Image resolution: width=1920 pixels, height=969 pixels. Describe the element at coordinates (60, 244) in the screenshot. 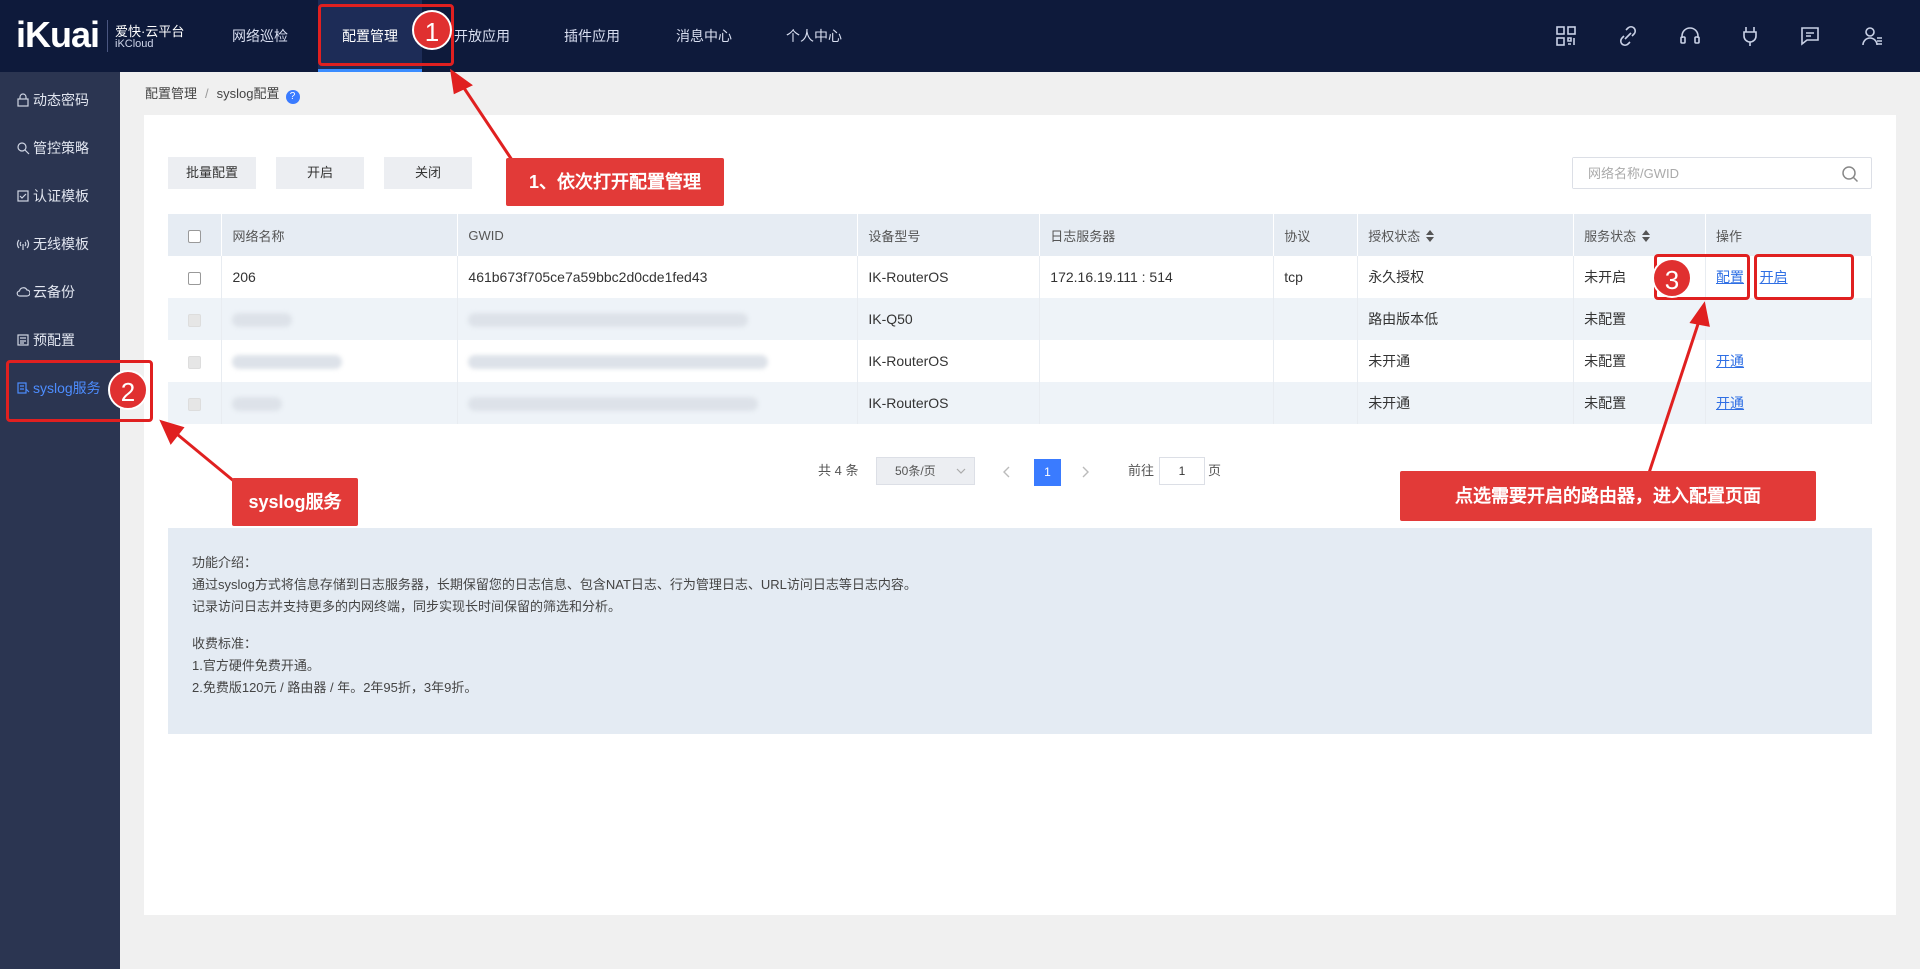

I see `sidebar-item-wireless-template: 无线模板` at that location.